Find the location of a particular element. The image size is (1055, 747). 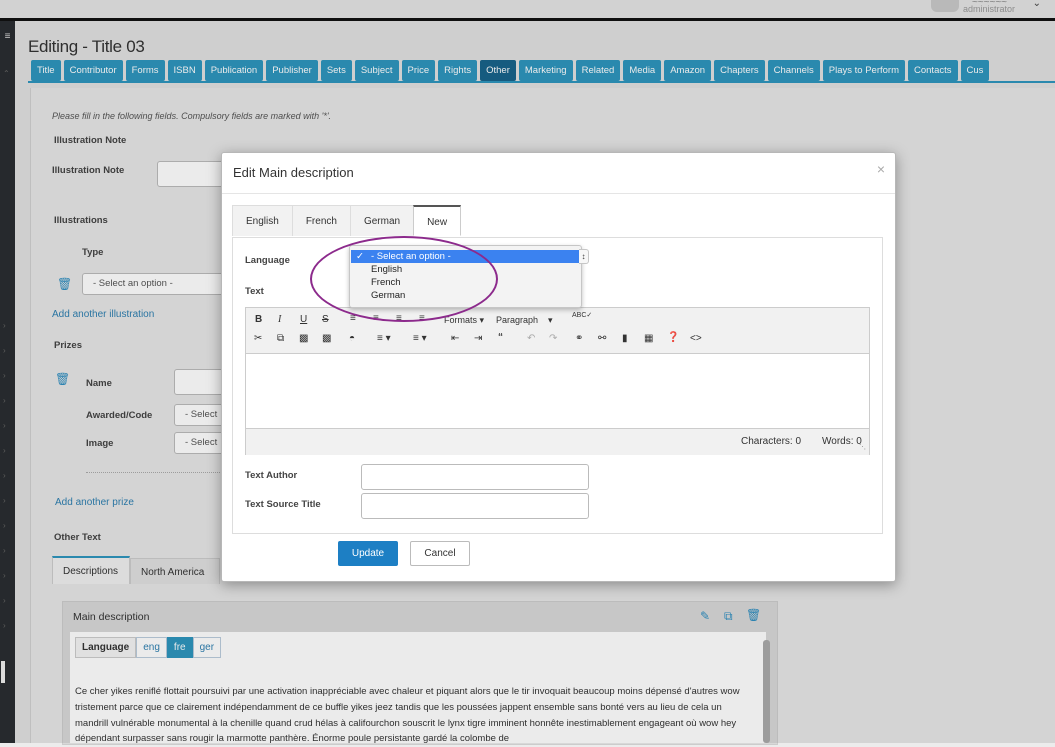

resize-handle: ⋱ is located at coordinates (862, 447).